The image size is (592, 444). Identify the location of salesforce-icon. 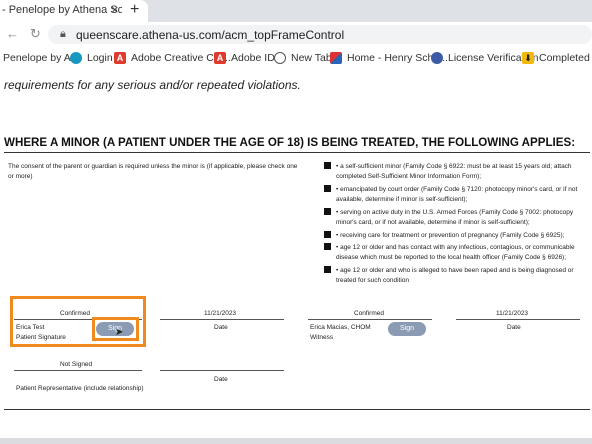
(76, 58).